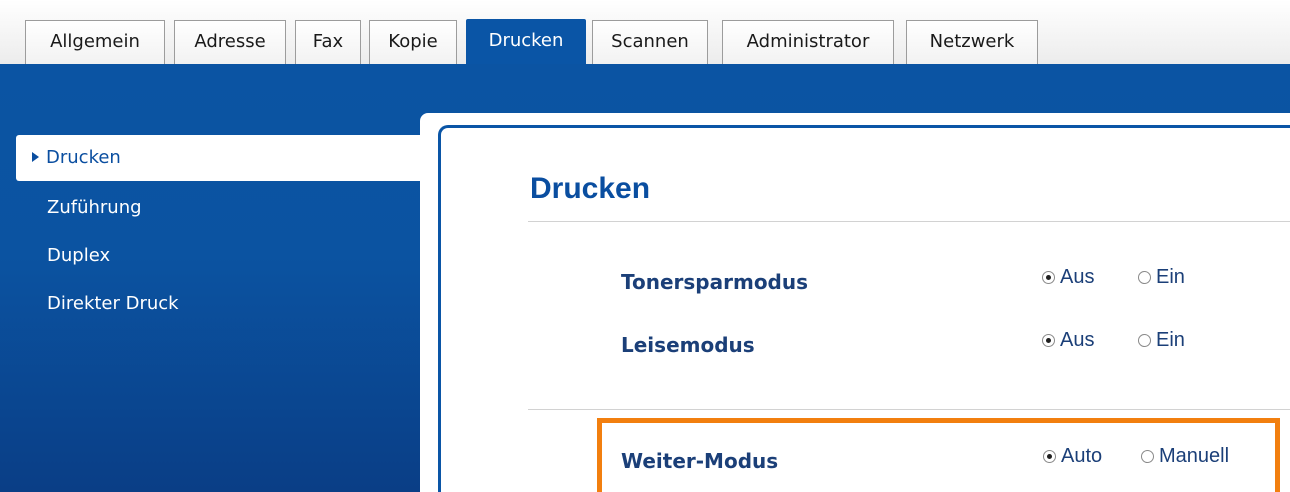 This screenshot has width=1290, height=492. I want to click on weiter-modus-label: Weiter-Modus, so click(700, 461).